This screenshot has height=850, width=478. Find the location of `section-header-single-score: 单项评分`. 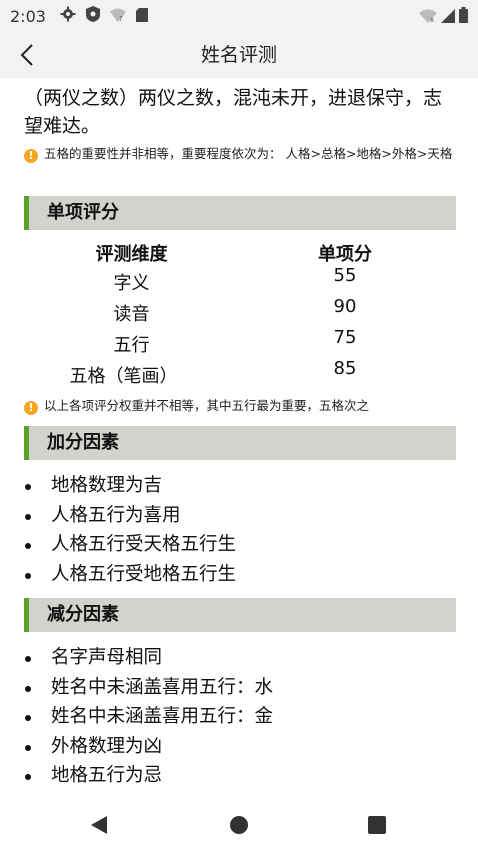

section-header-single-score: 单项评分 is located at coordinates (240, 213).